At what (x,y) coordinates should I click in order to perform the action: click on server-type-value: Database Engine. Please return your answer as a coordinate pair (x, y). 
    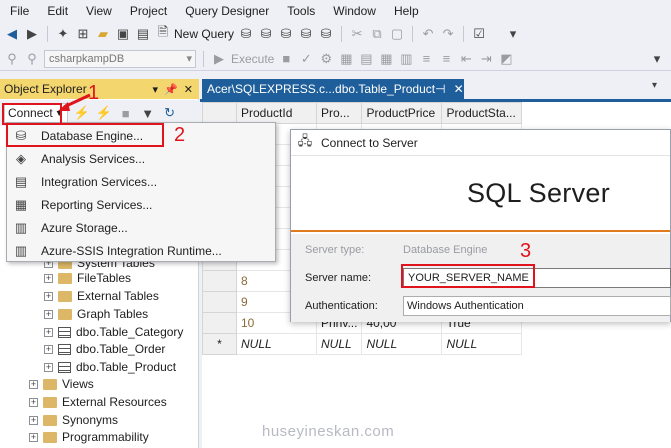
    Looking at the image, I should click on (445, 250).